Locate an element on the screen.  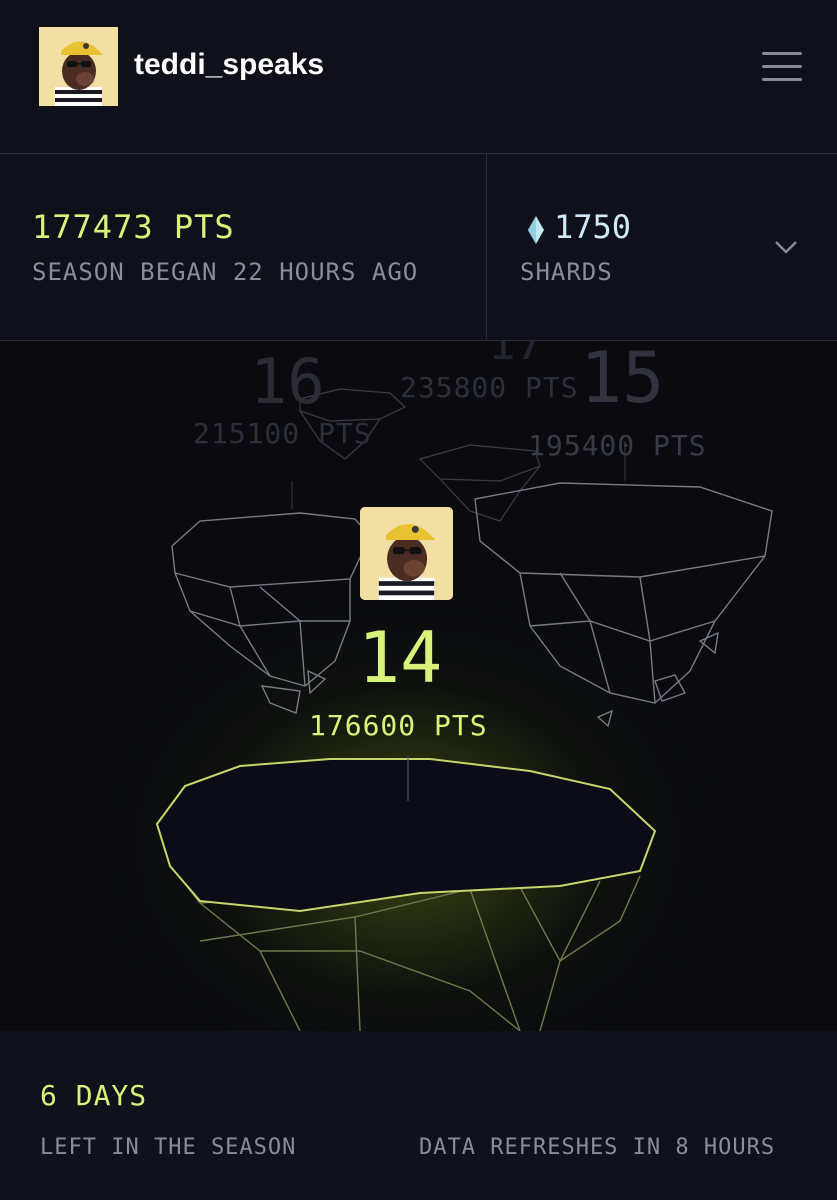
hamburger-menu-icon is located at coordinates (782, 67).